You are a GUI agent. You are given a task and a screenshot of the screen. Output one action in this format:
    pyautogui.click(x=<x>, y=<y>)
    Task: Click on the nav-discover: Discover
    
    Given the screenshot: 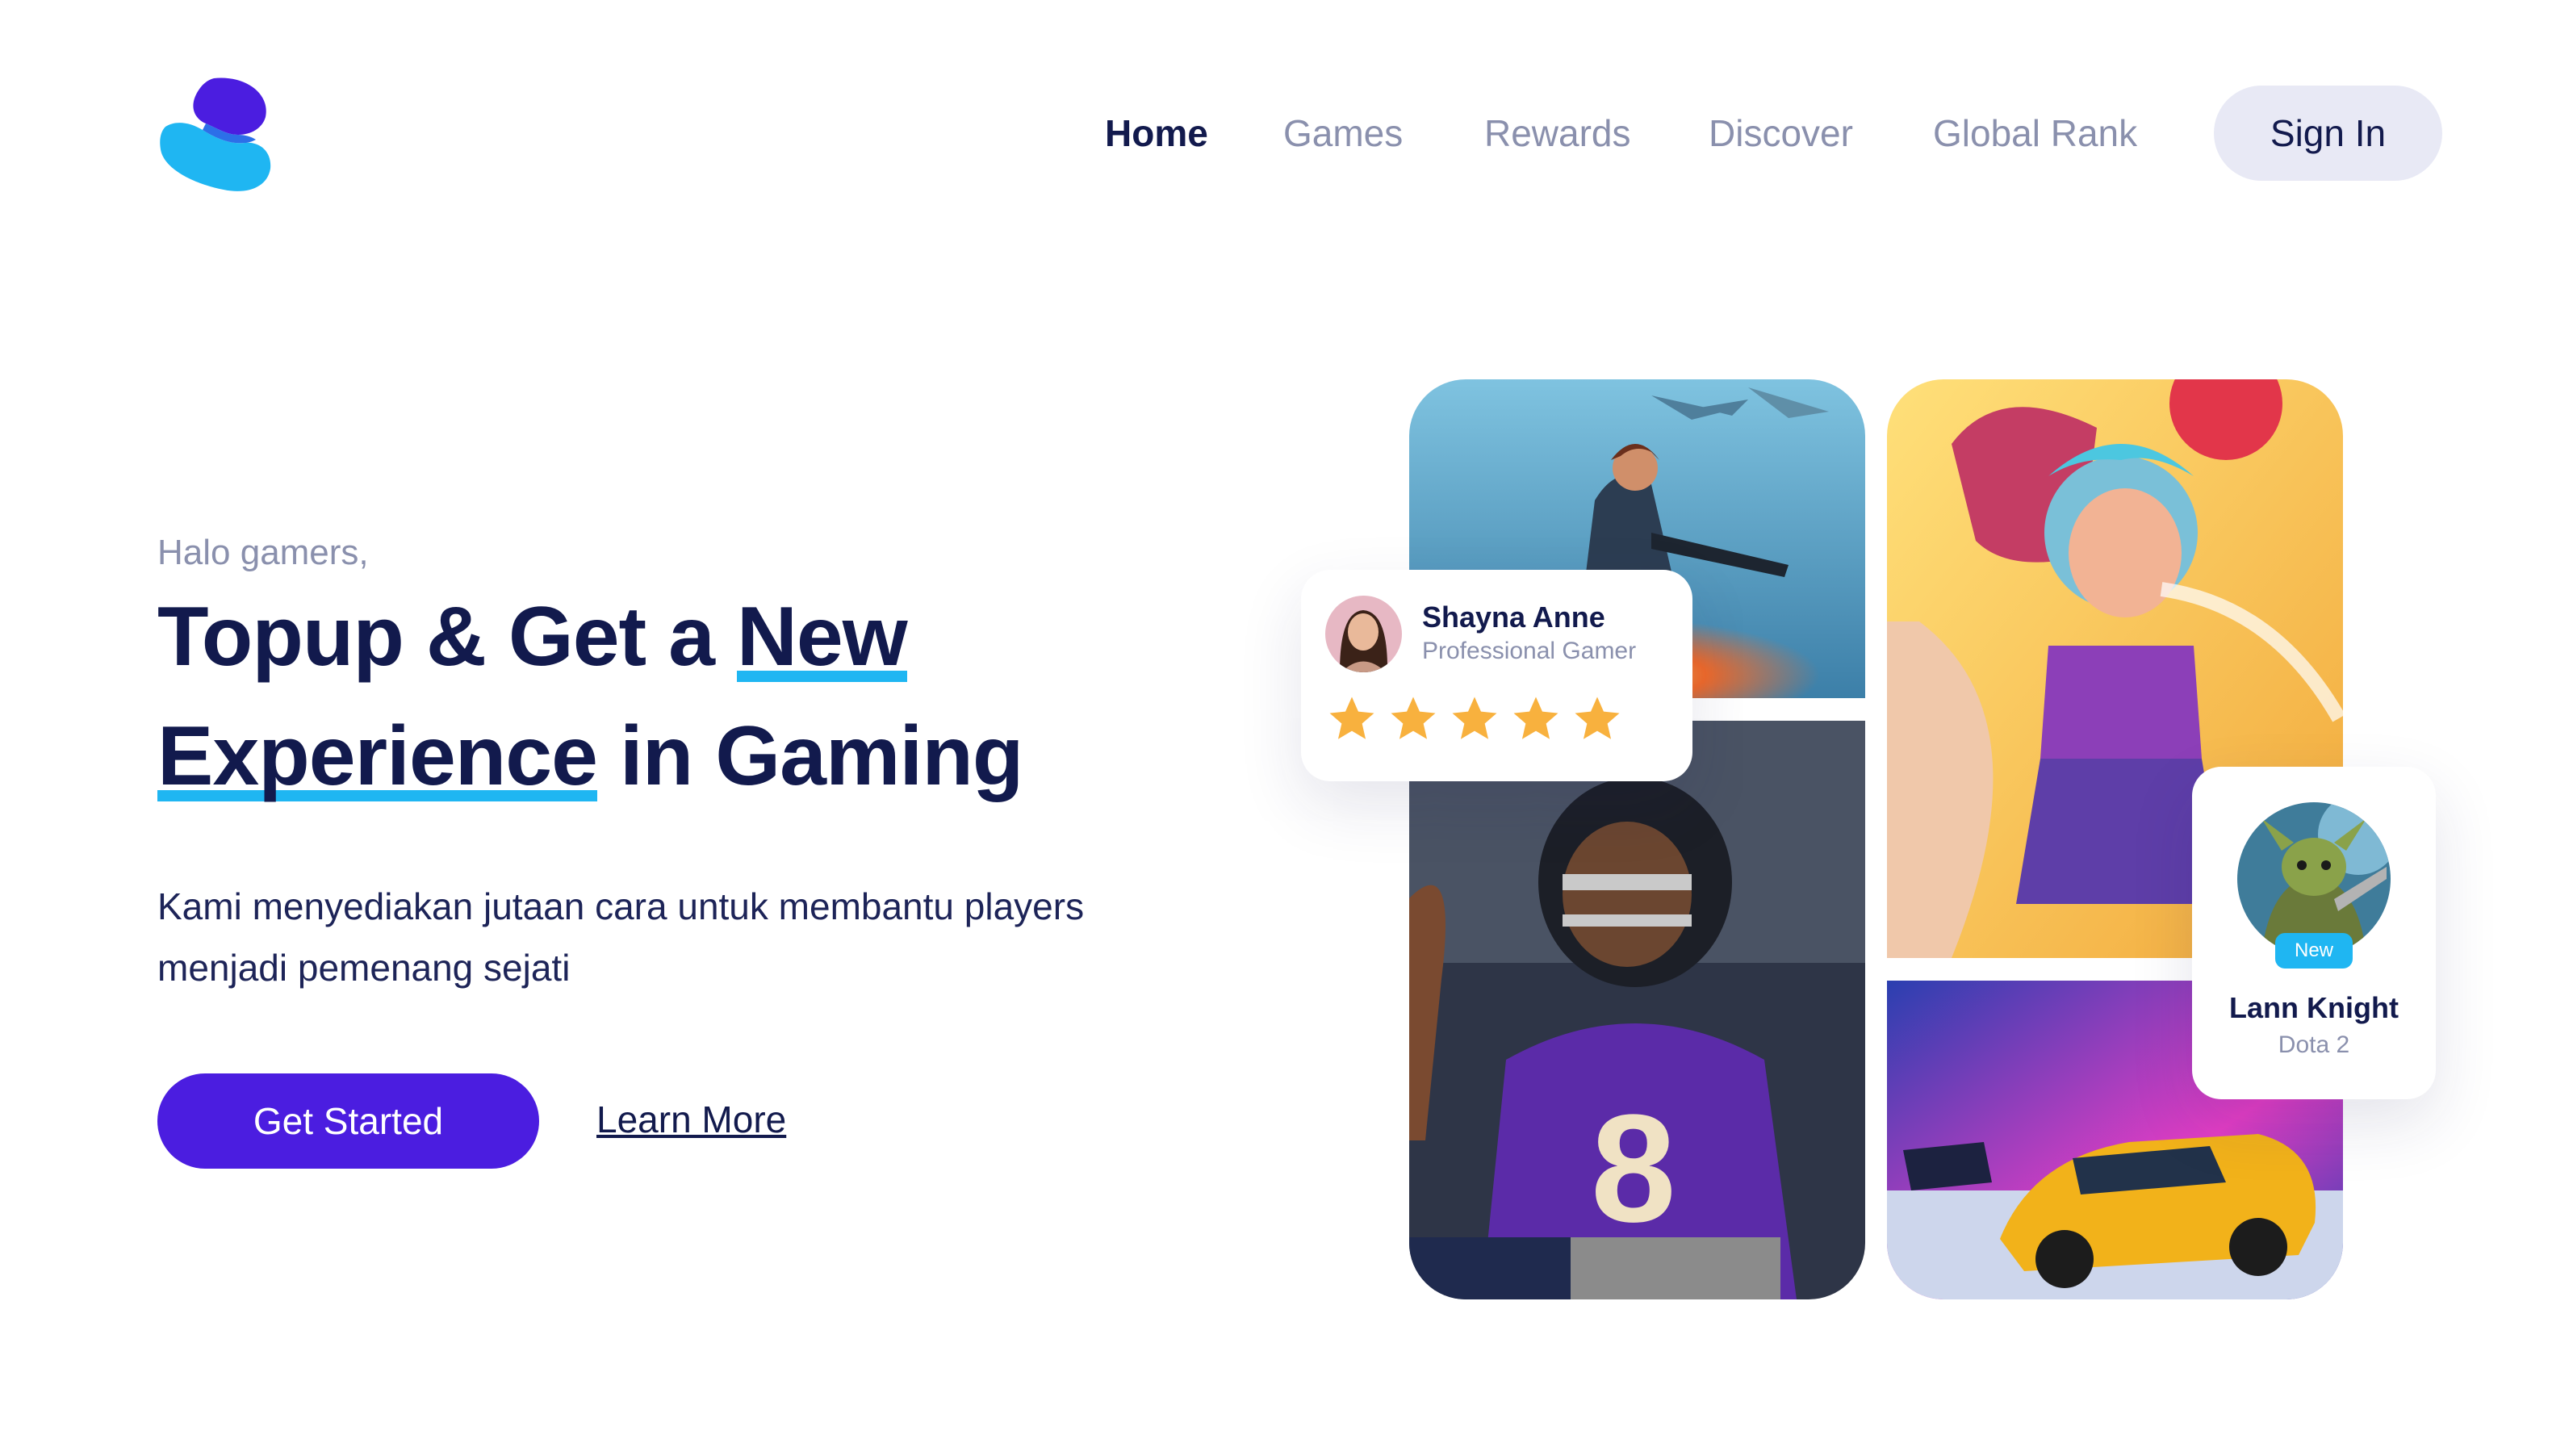 What is the action you would take?
    pyautogui.click(x=1781, y=133)
    